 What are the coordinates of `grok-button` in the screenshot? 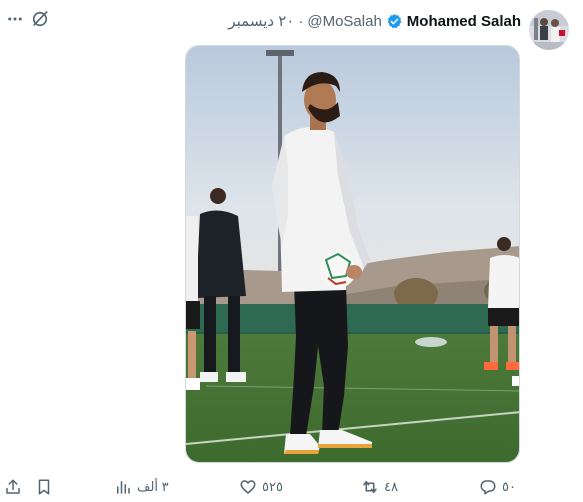 It's located at (40, 19).